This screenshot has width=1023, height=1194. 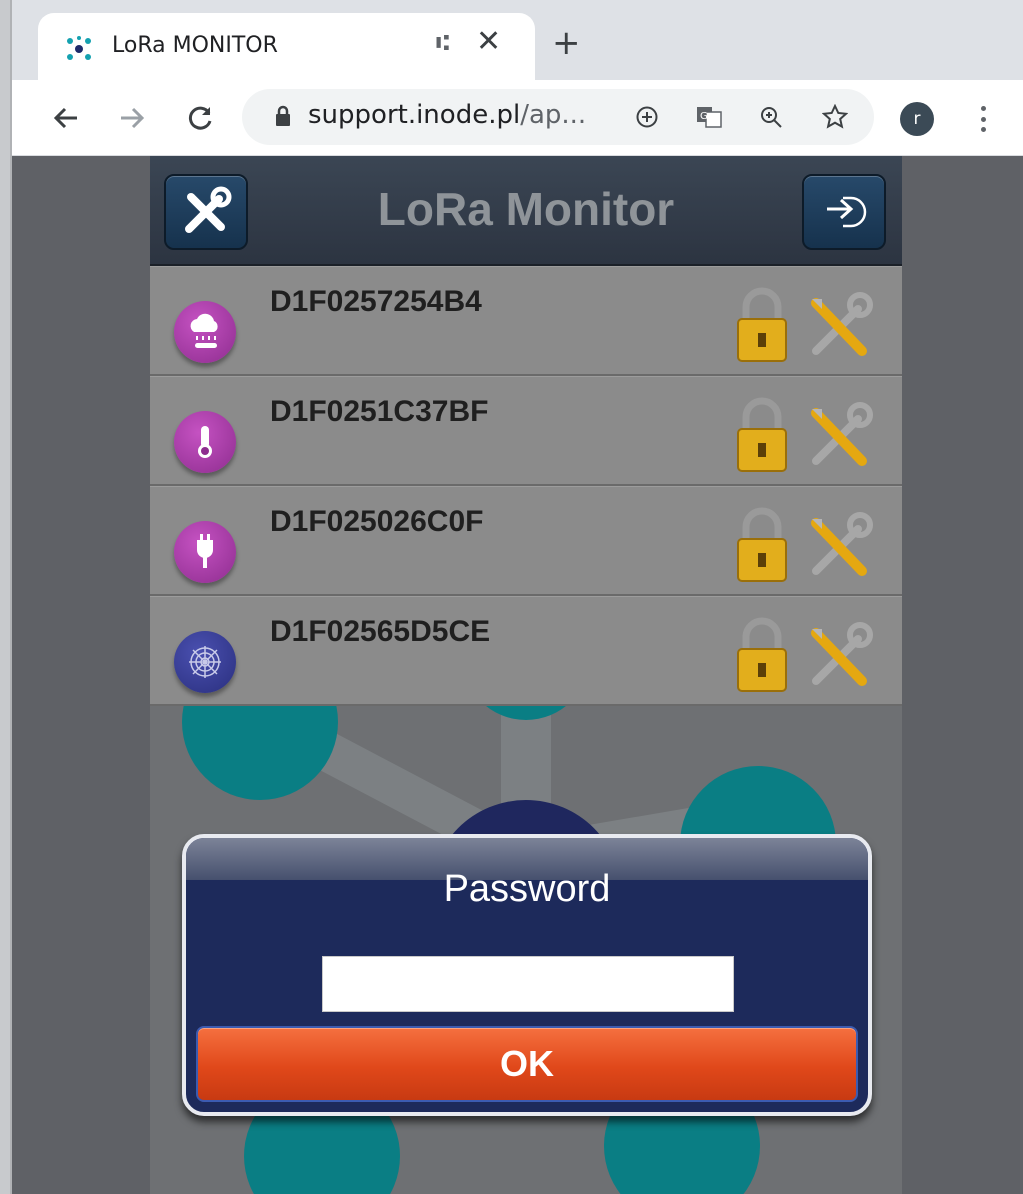 I want to click on ok-button: OK, so click(x=527, y=1064).